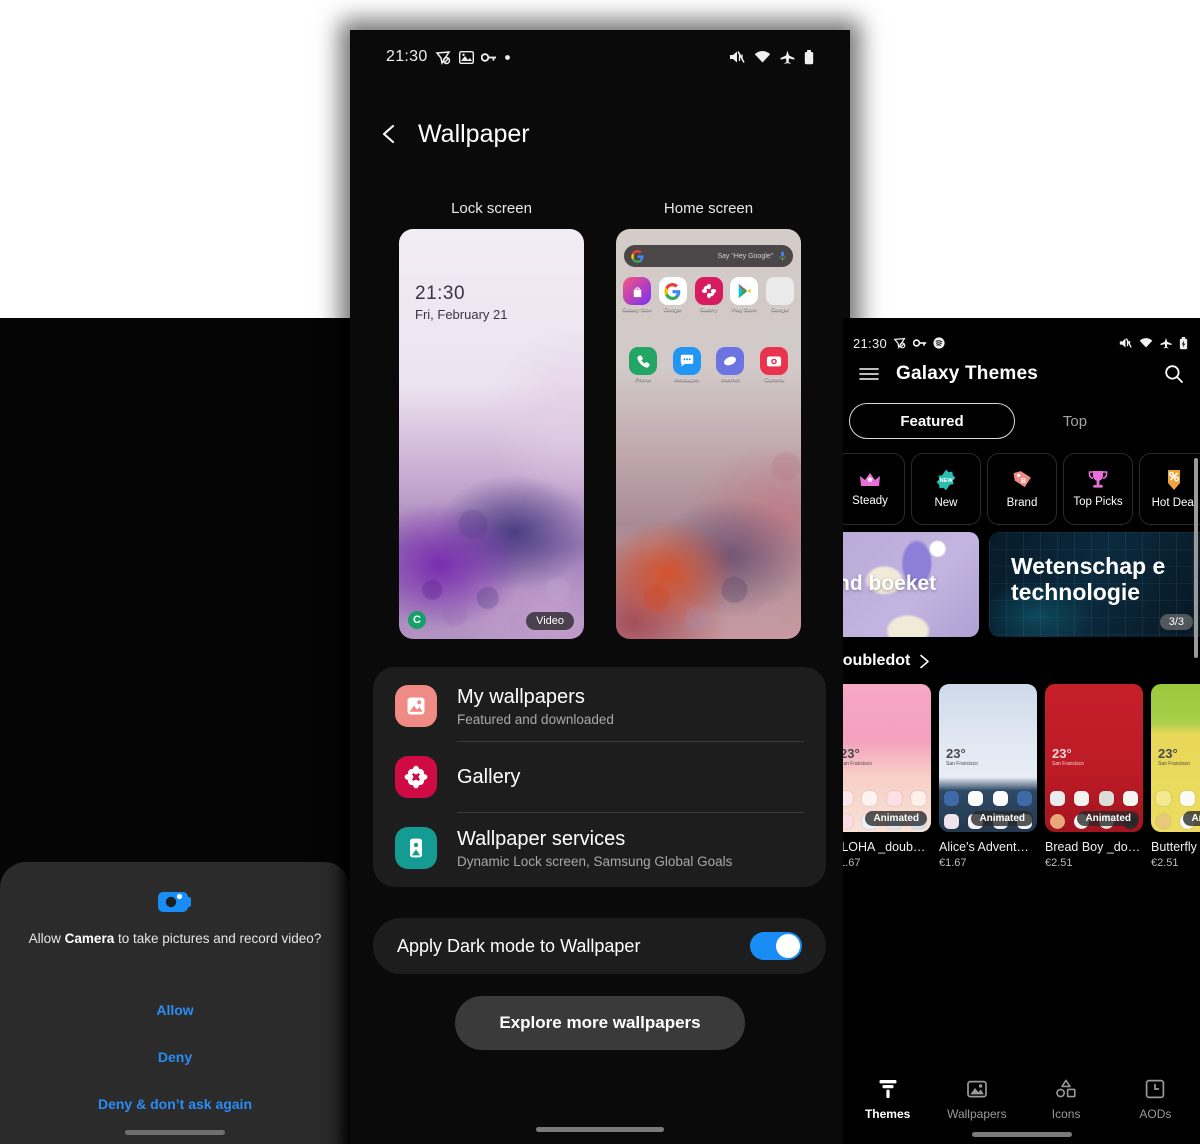 The width and height of the screenshot is (1200, 1144). Describe the element at coordinates (709, 295) in the screenshot. I see `home-app: Gallery` at that location.